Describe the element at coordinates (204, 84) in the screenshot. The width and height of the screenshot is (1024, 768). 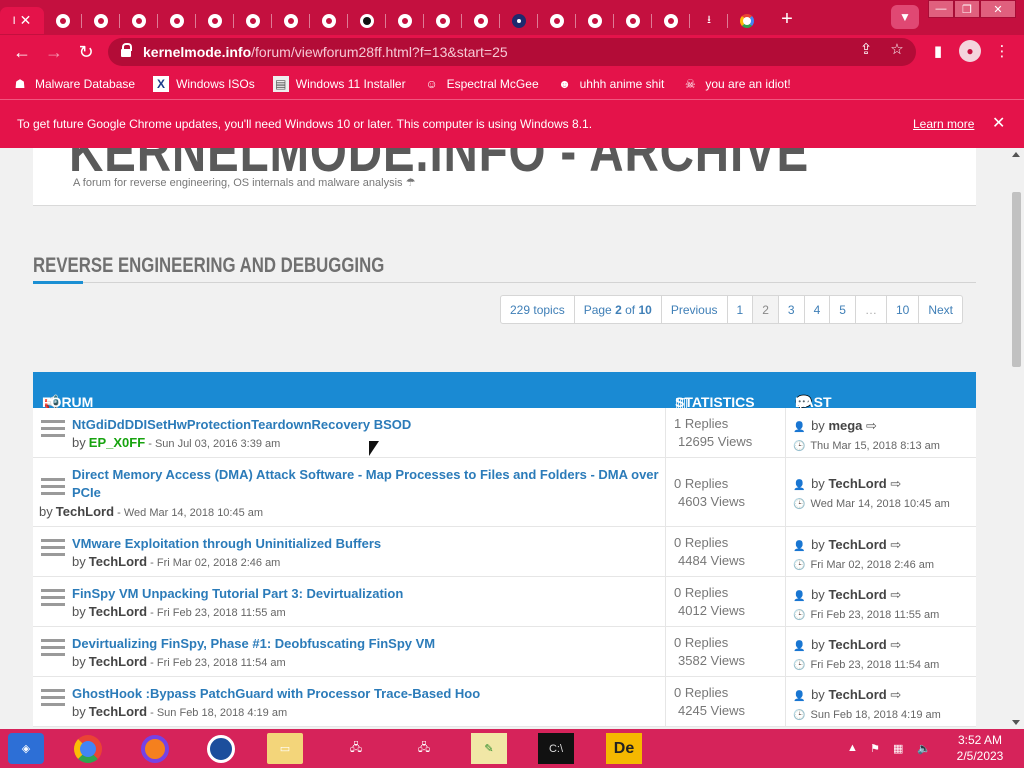
I see `bookmark-windows-isos: X Windows ISOs` at that location.